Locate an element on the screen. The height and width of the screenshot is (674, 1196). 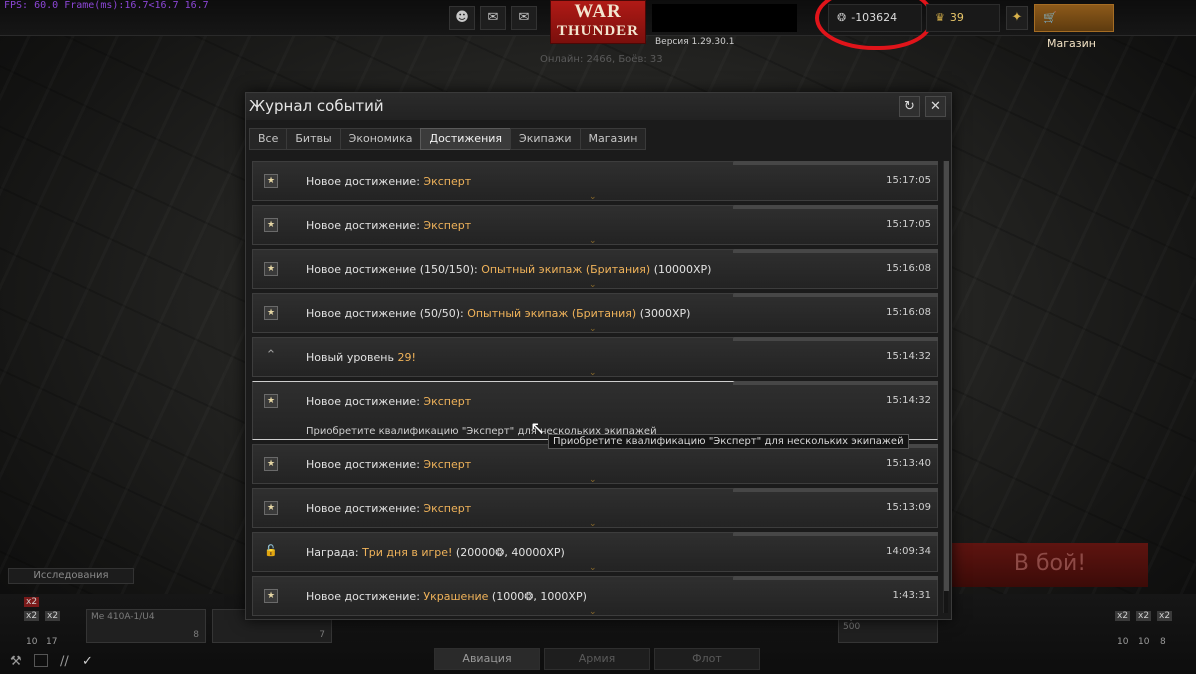
crew-level: 8 is located at coordinates (1163, 642).